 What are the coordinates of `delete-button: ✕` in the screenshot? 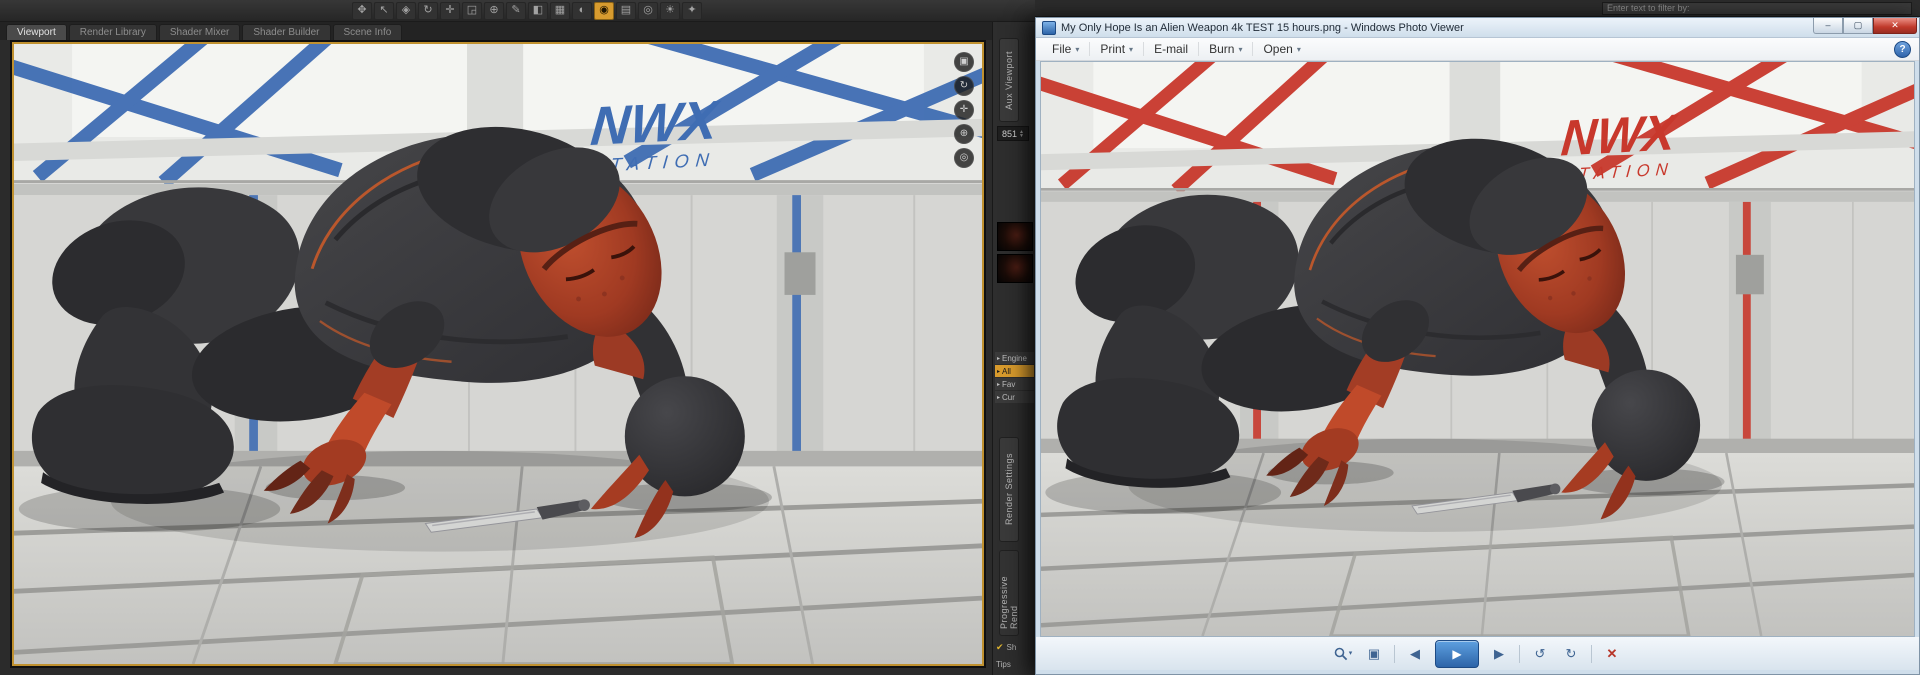 It's located at (1612, 654).